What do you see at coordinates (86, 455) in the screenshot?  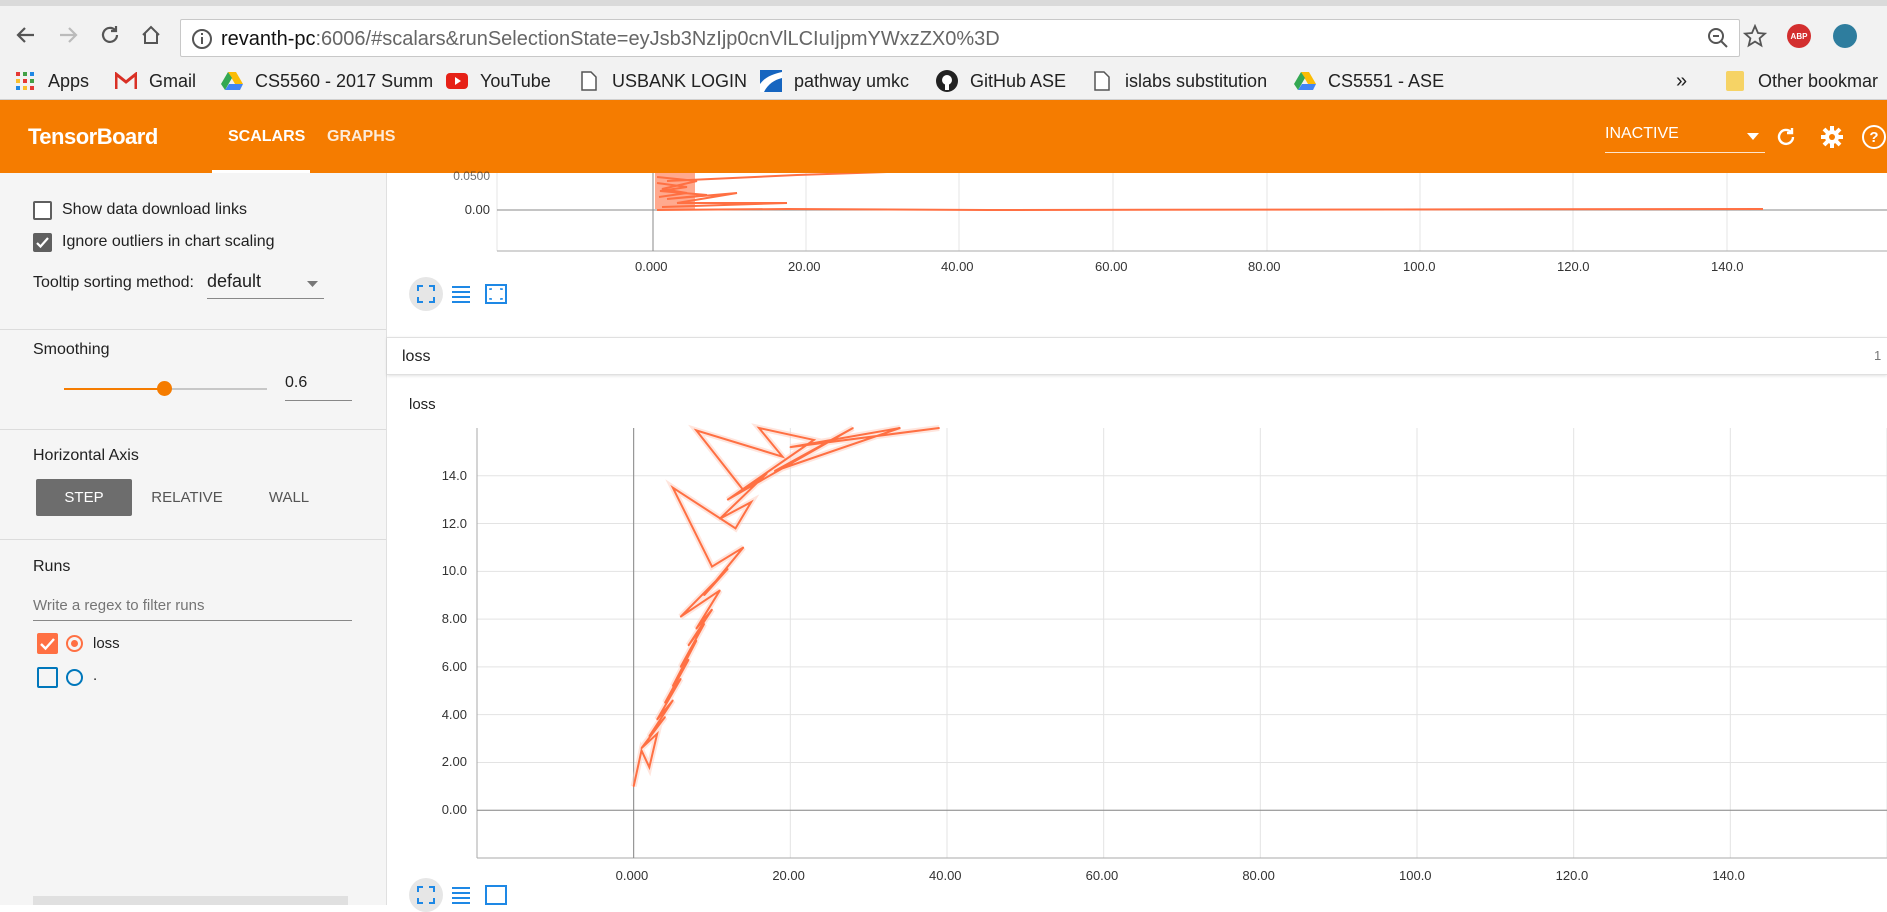 I see `horizontal-axis-label: Horizontal Axis` at bounding box center [86, 455].